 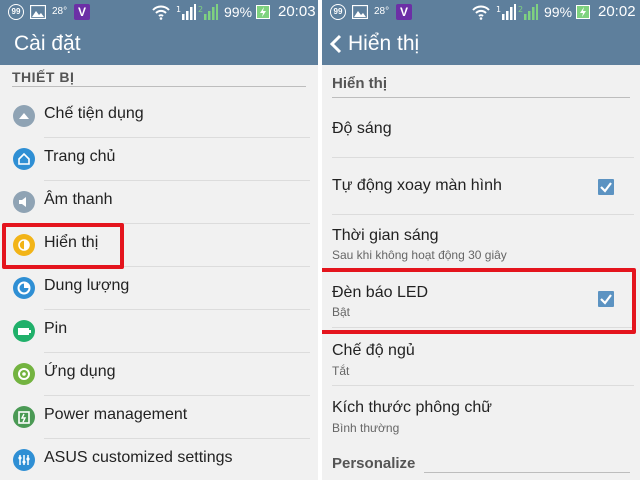 What do you see at coordinates (481, 128) in the screenshot?
I see `display-setting-row: Độ sáng` at bounding box center [481, 128].